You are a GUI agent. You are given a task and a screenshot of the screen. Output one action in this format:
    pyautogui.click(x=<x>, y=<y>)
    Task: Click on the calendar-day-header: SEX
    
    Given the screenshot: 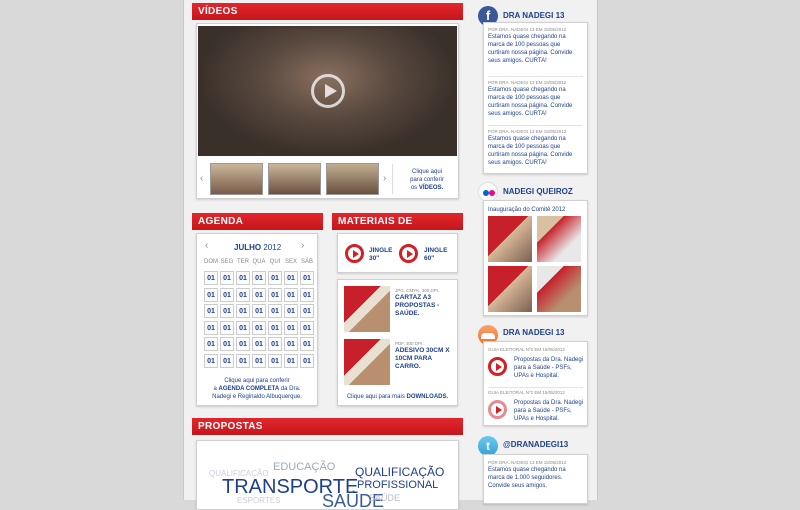 What is the action you would take?
    pyautogui.click(x=290, y=262)
    